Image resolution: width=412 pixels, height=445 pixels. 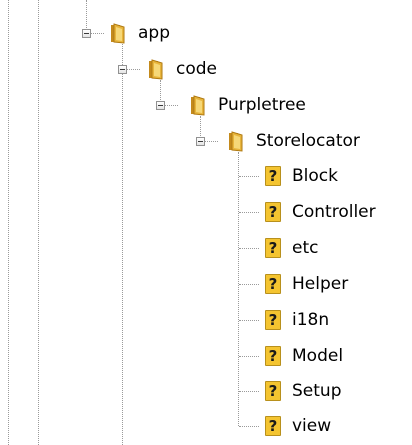 I want to click on tree-node-controller: ? Controller, so click(x=319, y=212).